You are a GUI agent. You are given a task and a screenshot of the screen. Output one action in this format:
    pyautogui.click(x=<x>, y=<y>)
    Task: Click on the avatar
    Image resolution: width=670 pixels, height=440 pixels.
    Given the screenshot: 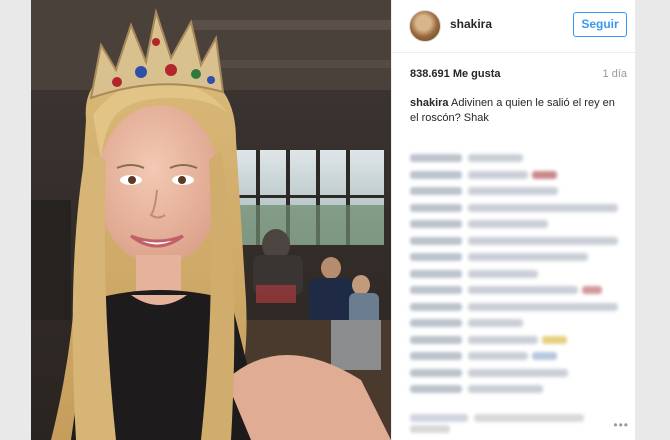 What is the action you would take?
    pyautogui.click(x=425, y=26)
    